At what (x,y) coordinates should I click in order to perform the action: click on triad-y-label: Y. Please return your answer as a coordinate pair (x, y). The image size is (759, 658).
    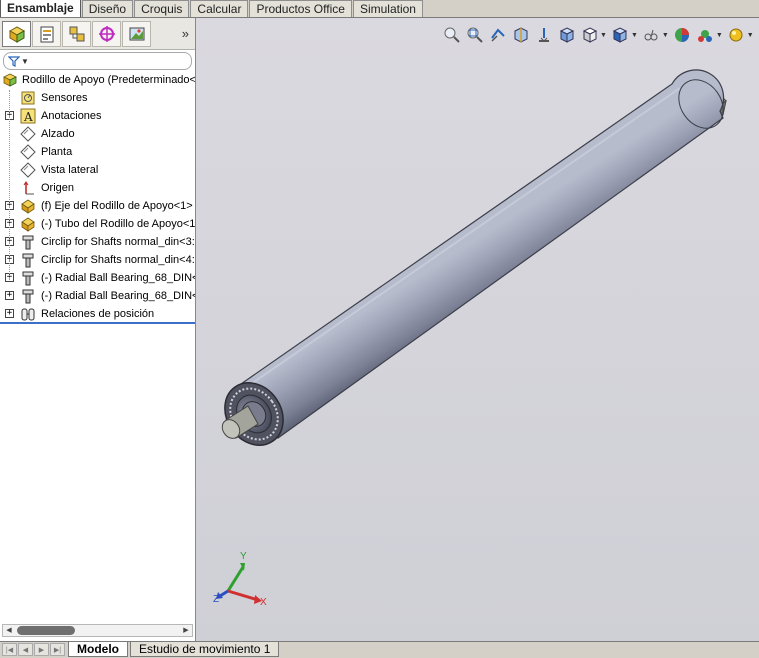
    Looking at the image, I should click on (243, 556).